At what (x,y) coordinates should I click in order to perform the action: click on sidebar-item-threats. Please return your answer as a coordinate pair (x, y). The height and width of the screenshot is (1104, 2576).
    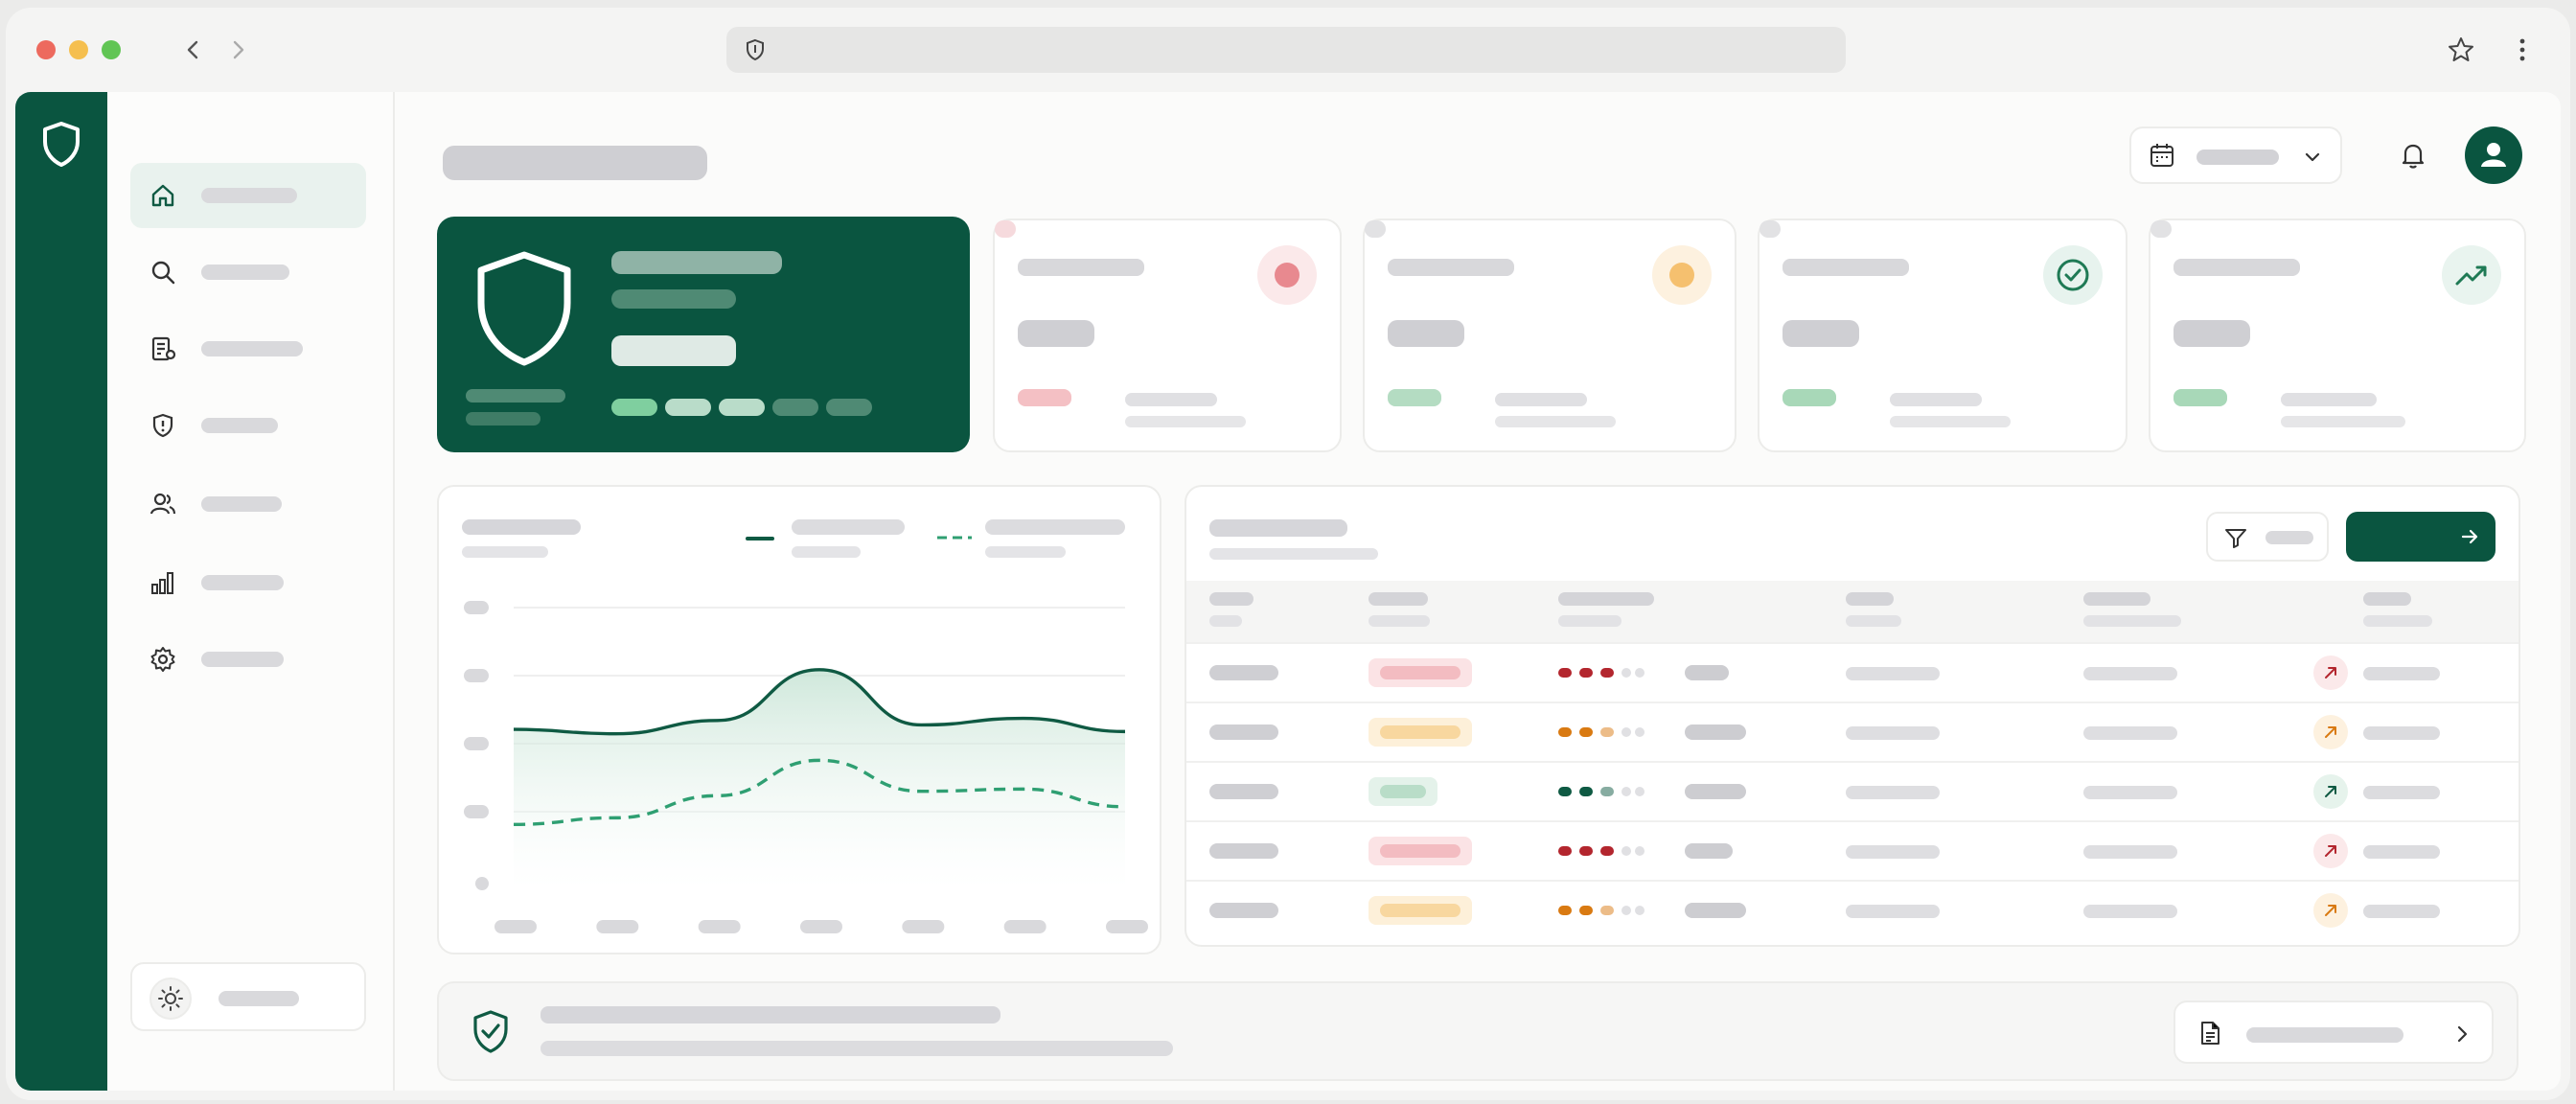
    Looking at the image, I should click on (248, 425).